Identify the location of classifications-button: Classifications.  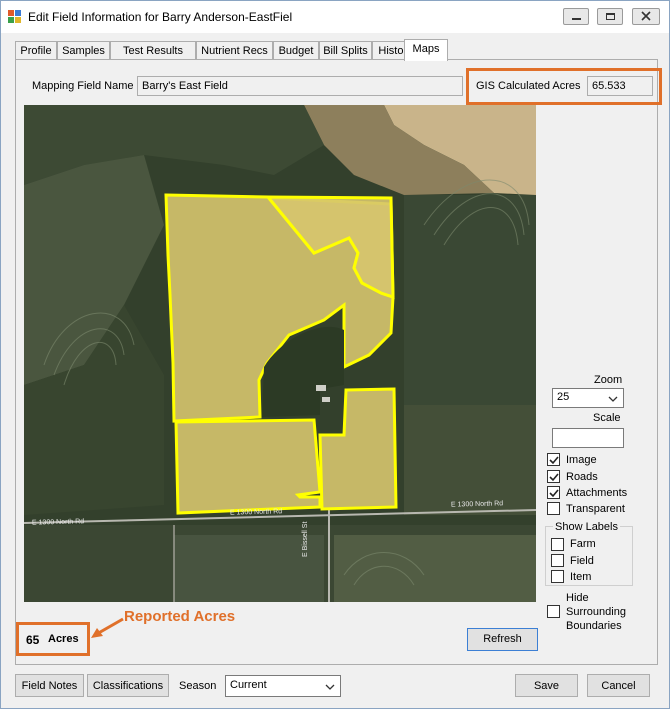
(128, 685).